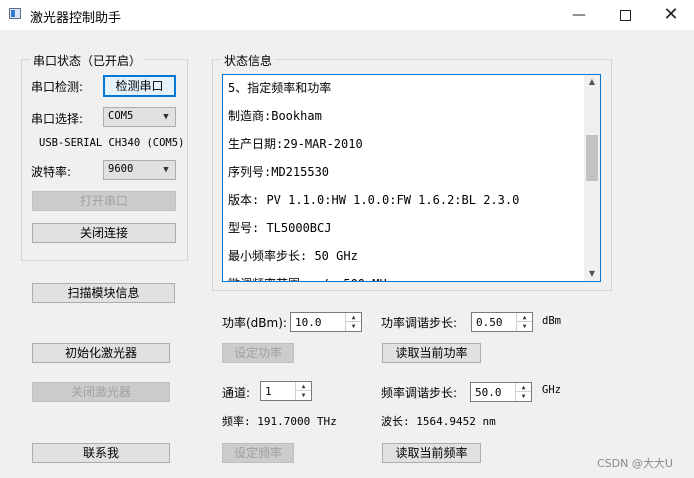  What do you see at coordinates (248, 60) in the screenshot?
I see `status-info-title: 状态信息` at bounding box center [248, 60].